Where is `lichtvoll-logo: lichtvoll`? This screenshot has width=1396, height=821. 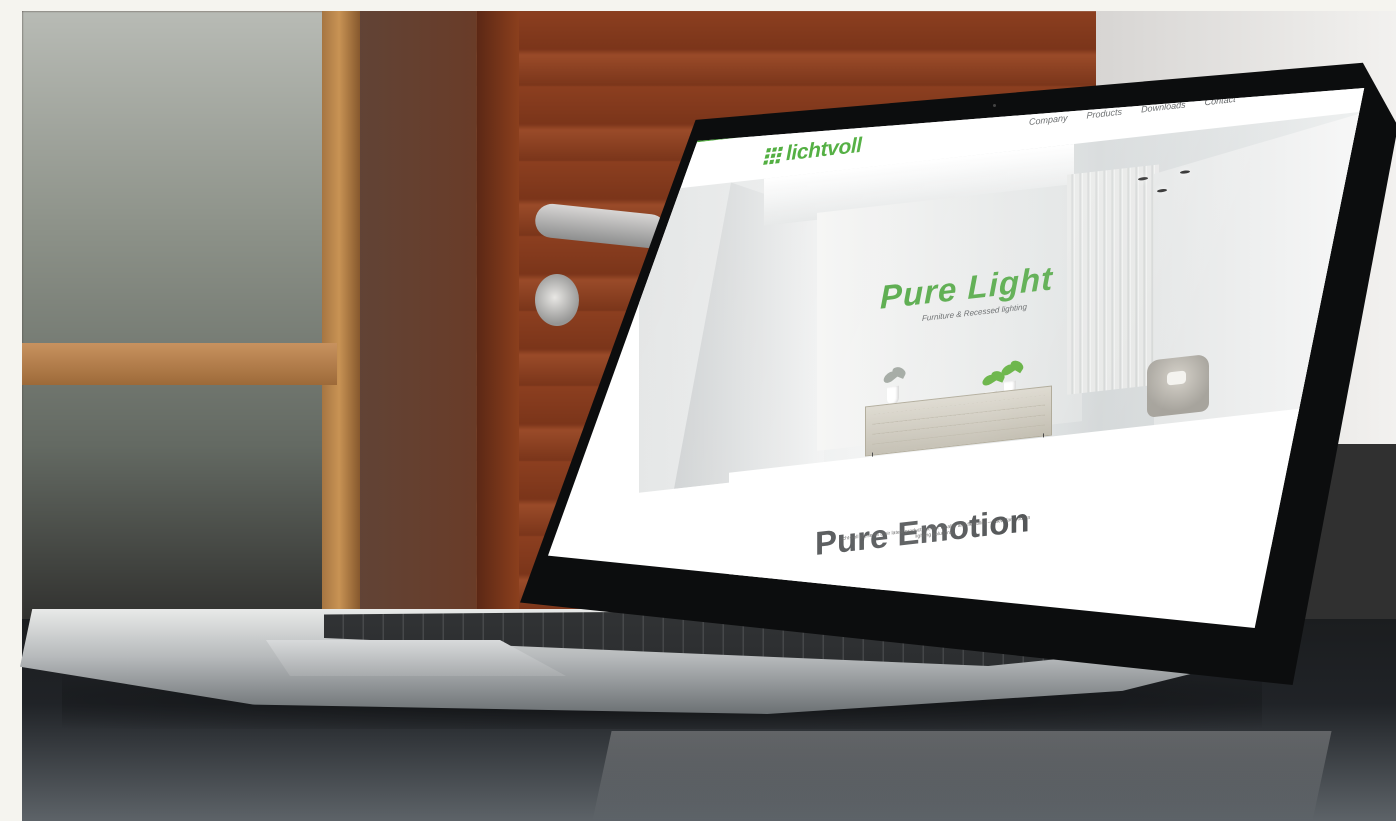
lichtvoll-logo: lichtvoll is located at coordinates (812, 151).